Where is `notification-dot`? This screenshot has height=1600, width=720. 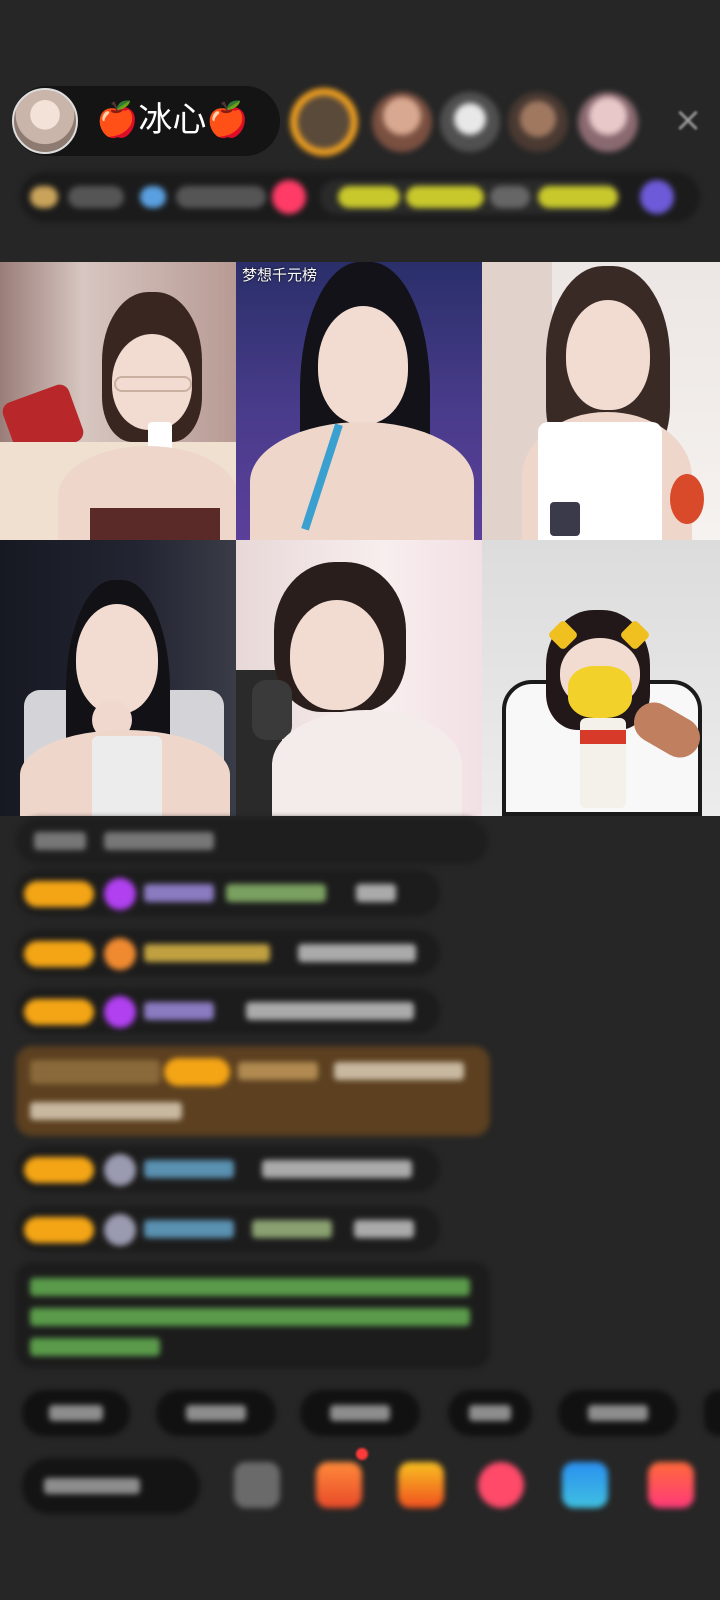
notification-dot is located at coordinates (362, 1454).